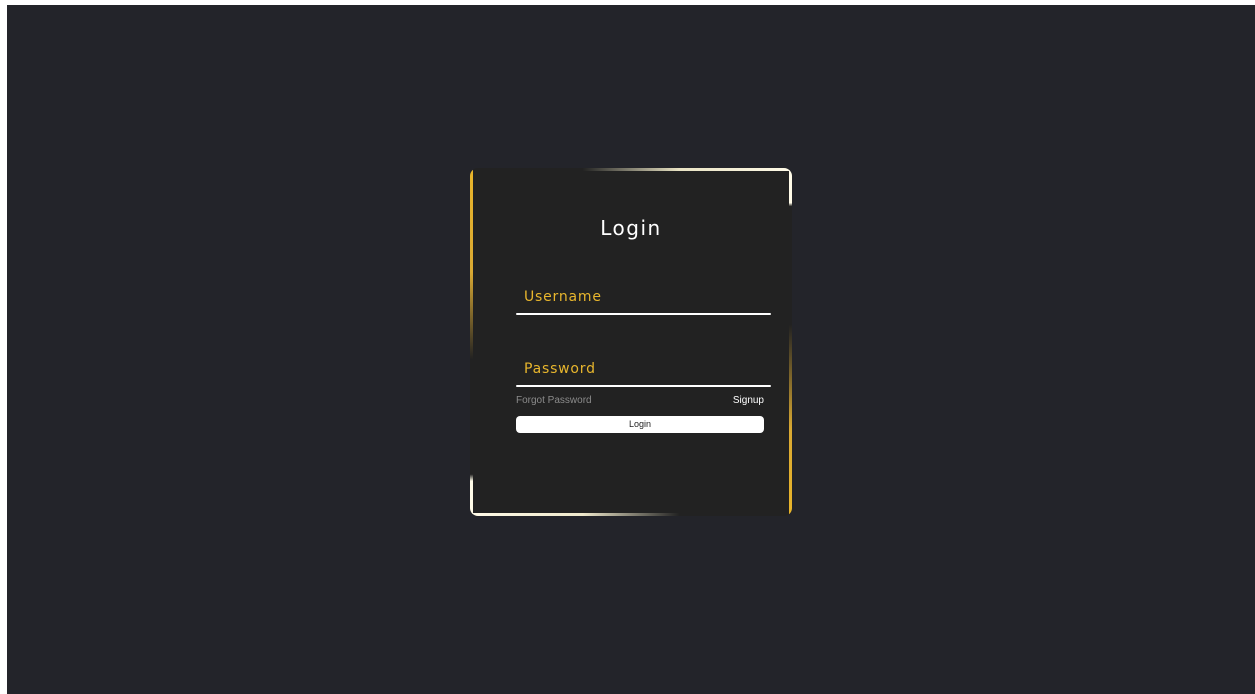 This screenshot has width=1255, height=694. What do you see at coordinates (790, 342) in the screenshot?
I see `card-glow-border-right` at bounding box center [790, 342].